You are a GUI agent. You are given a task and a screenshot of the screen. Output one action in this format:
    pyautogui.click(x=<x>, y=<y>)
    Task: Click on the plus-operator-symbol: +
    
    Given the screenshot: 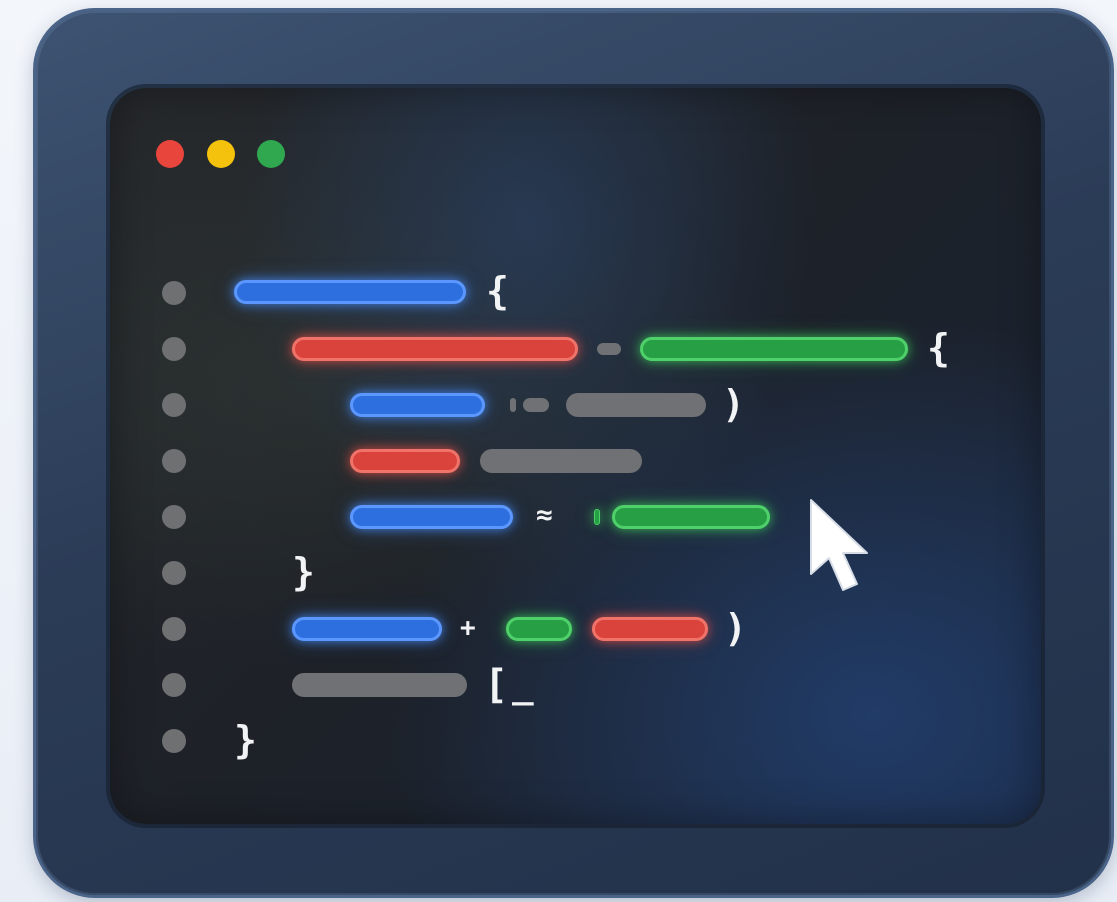 What is the action you would take?
    pyautogui.click(x=468, y=628)
    